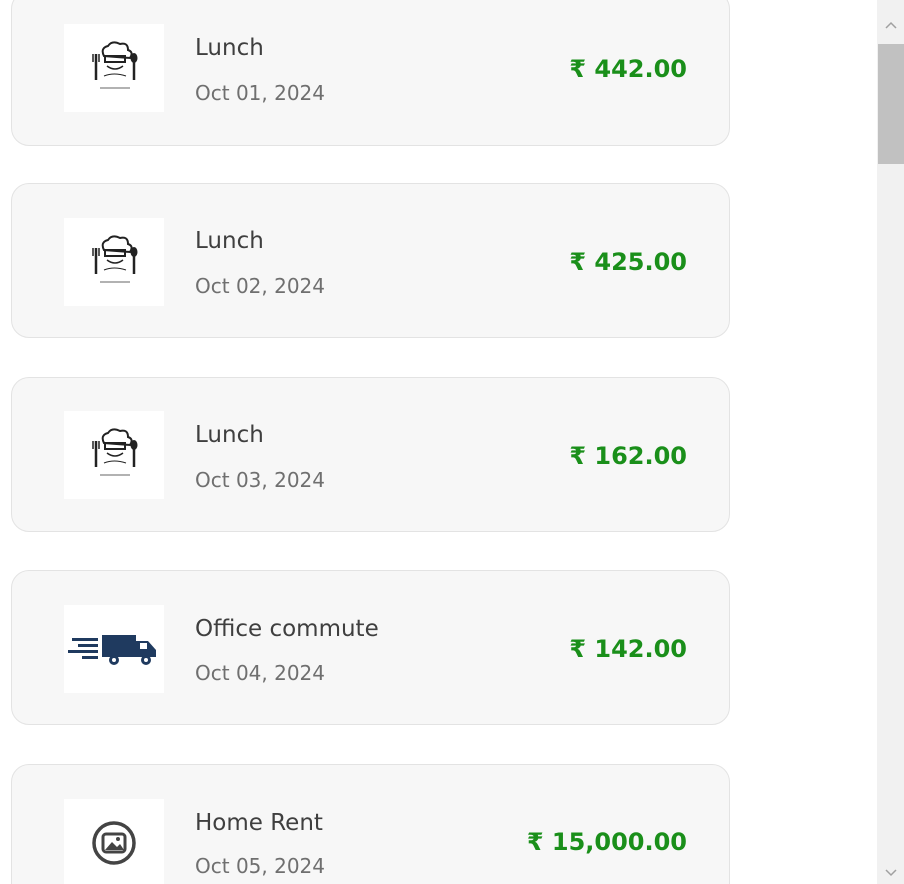 This screenshot has width=904, height=884. I want to click on expense-title: Office commute, so click(287, 629).